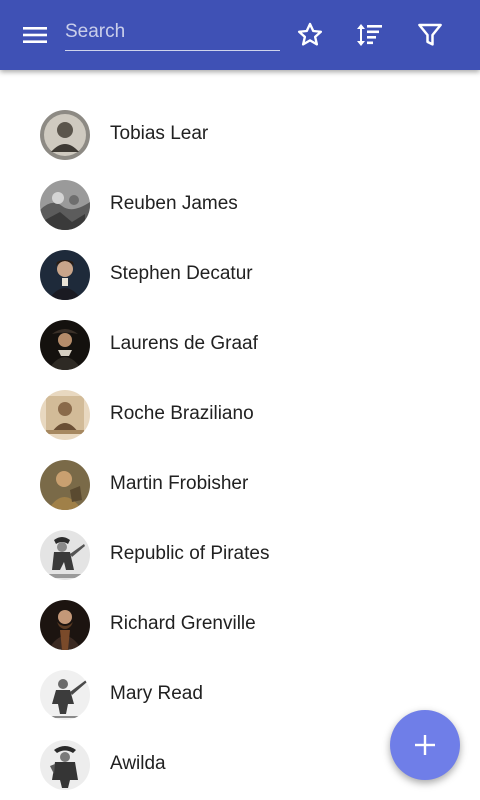 The height and width of the screenshot is (800, 480). Describe the element at coordinates (310, 35) in the screenshot. I see `star-outline-icon` at that location.